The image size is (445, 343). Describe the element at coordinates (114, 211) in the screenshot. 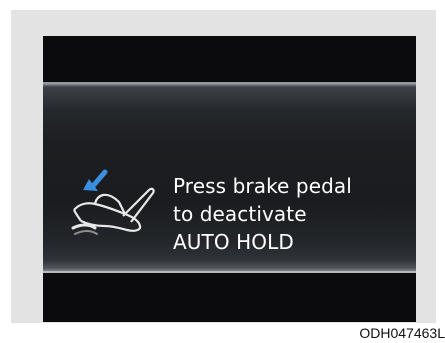

I see `brake-pedal-foot-icon` at that location.